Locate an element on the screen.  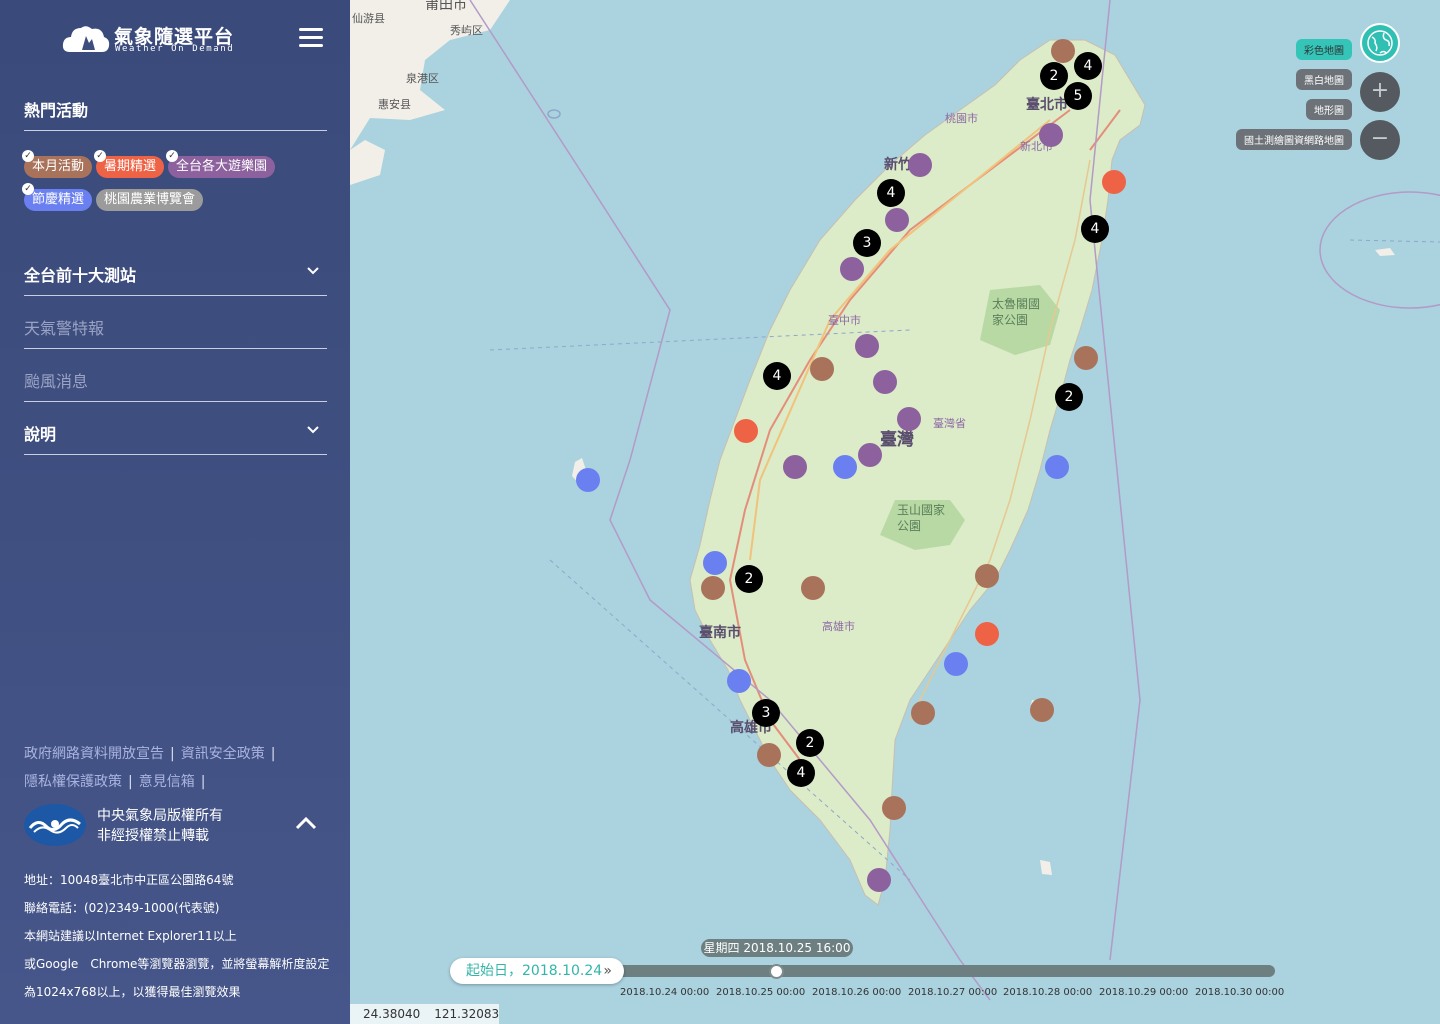
link-feedback: 意見信箱 is located at coordinates (167, 782).